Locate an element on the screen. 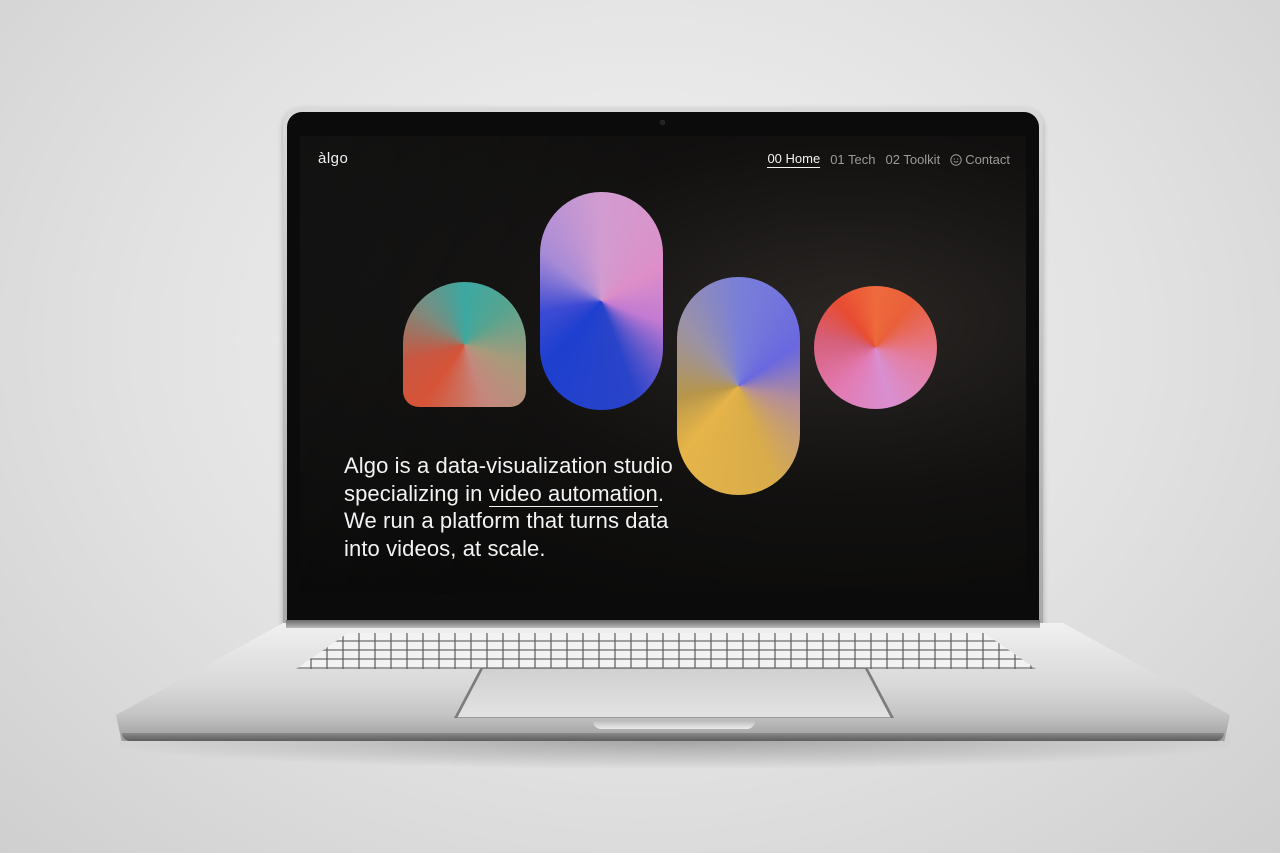  site-logo: àlgo is located at coordinates (333, 158).